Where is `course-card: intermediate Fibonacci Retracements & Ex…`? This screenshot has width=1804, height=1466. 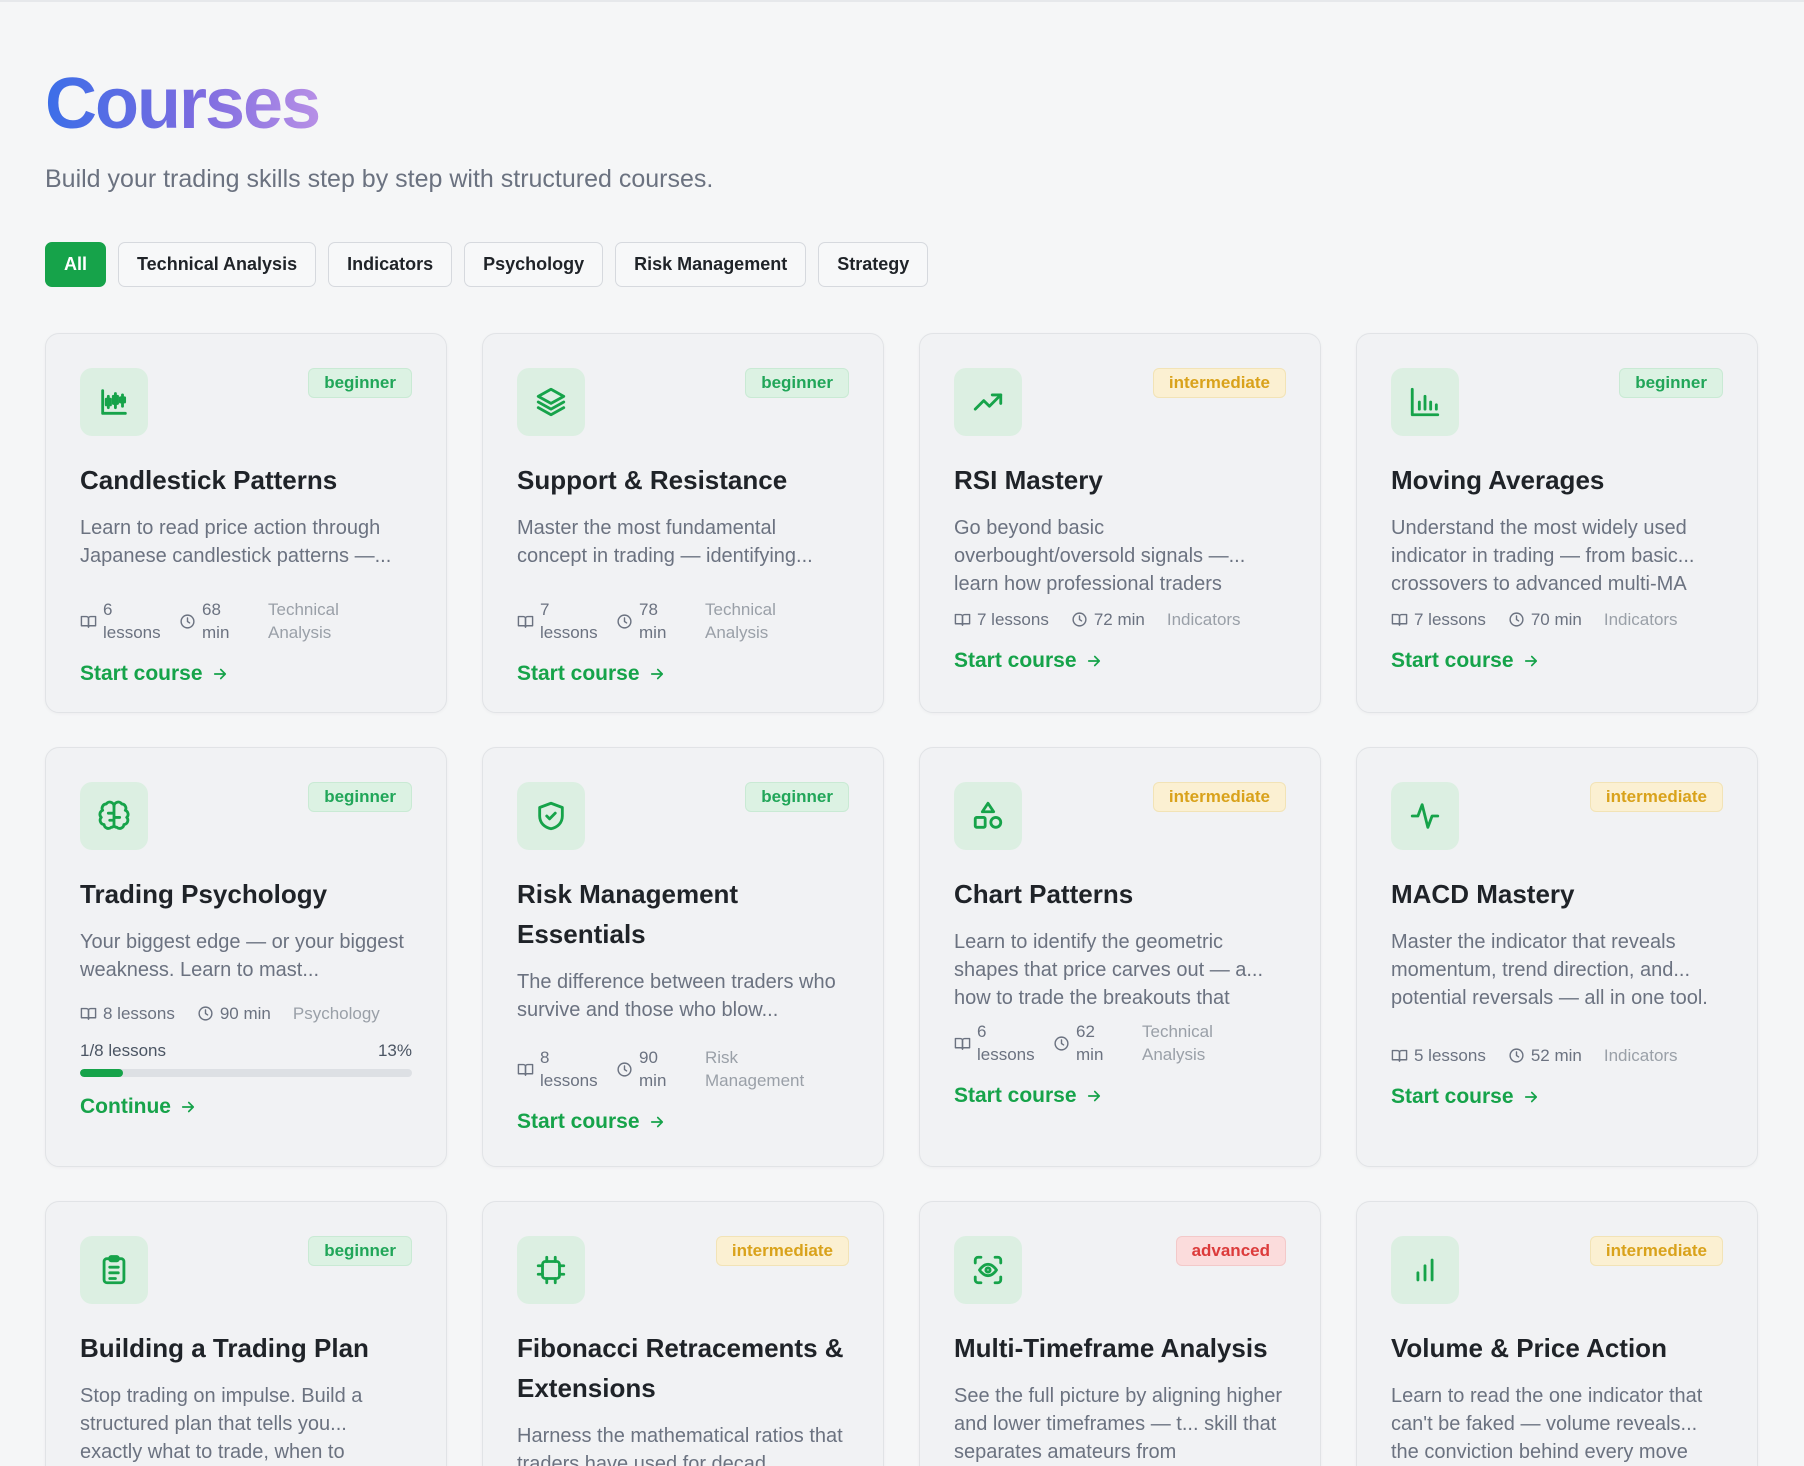
course-card: intermediate Fibonacci Retracements & Ex… is located at coordinates (683, 1333).